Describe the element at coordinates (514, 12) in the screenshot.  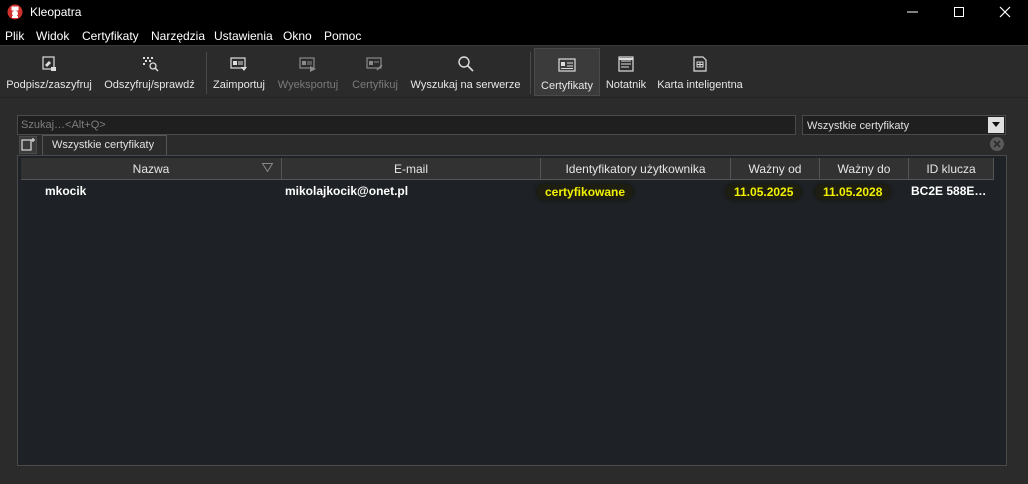
I see `title-bar: Kleopatra` at that location.